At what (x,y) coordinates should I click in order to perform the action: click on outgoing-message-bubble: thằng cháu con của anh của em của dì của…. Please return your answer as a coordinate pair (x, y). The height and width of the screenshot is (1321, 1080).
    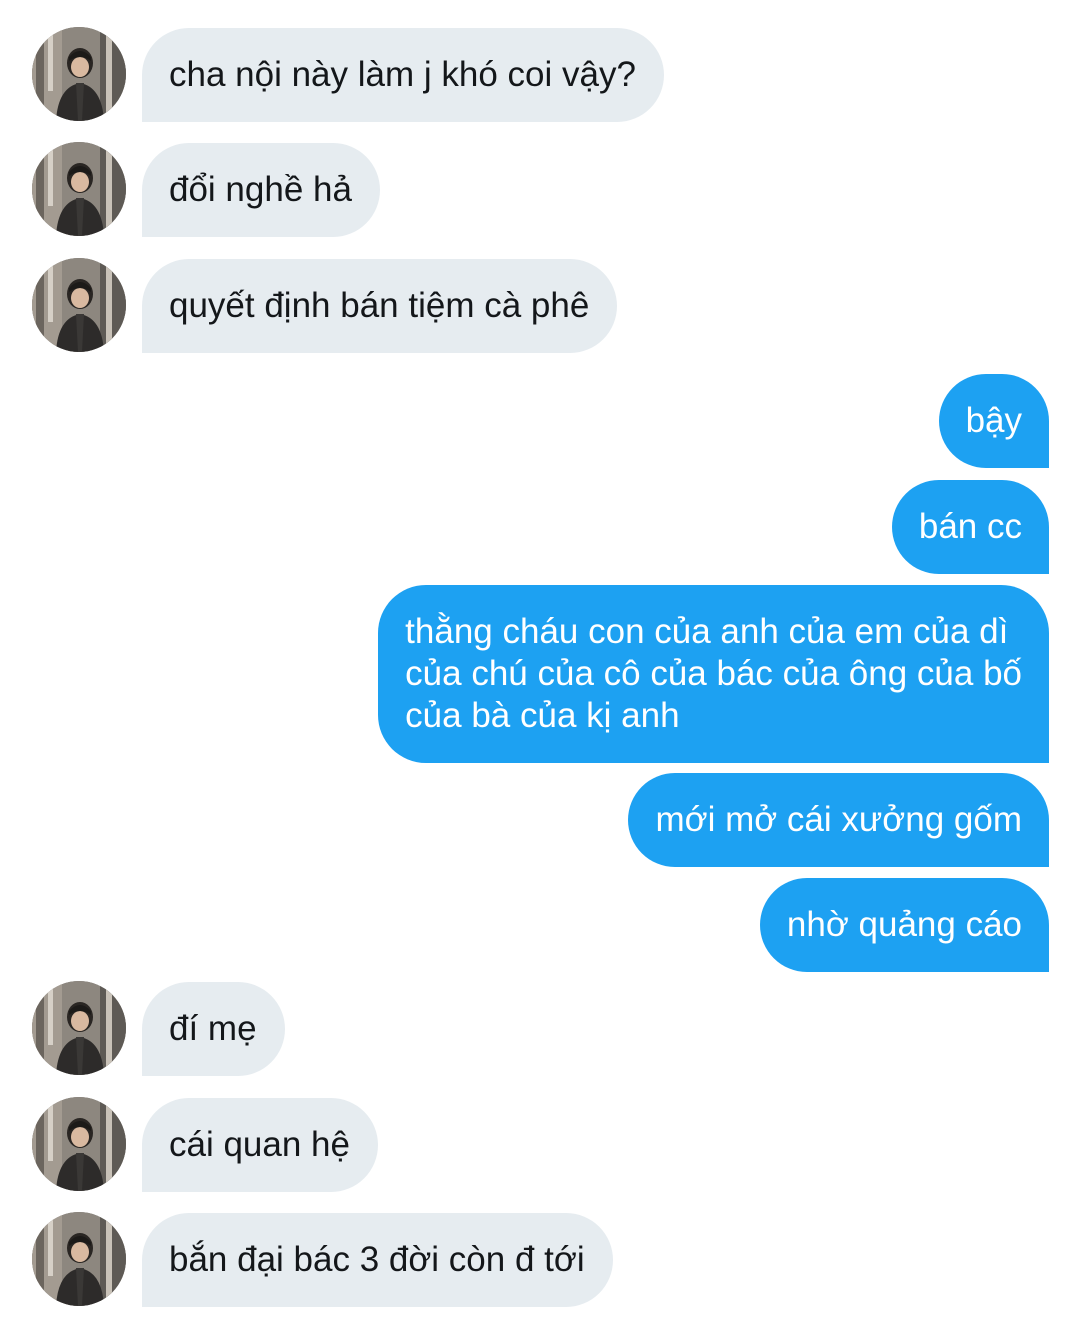
    Looking at the image, I should click on (713, 674).